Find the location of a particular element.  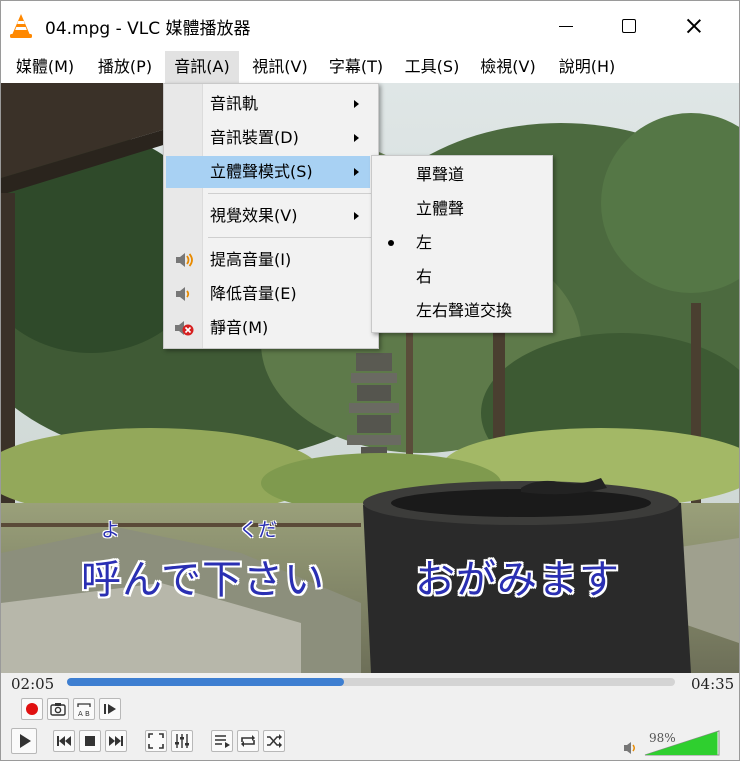

audio-track-item: 音訊軌 is located at coordinates (271, 104).